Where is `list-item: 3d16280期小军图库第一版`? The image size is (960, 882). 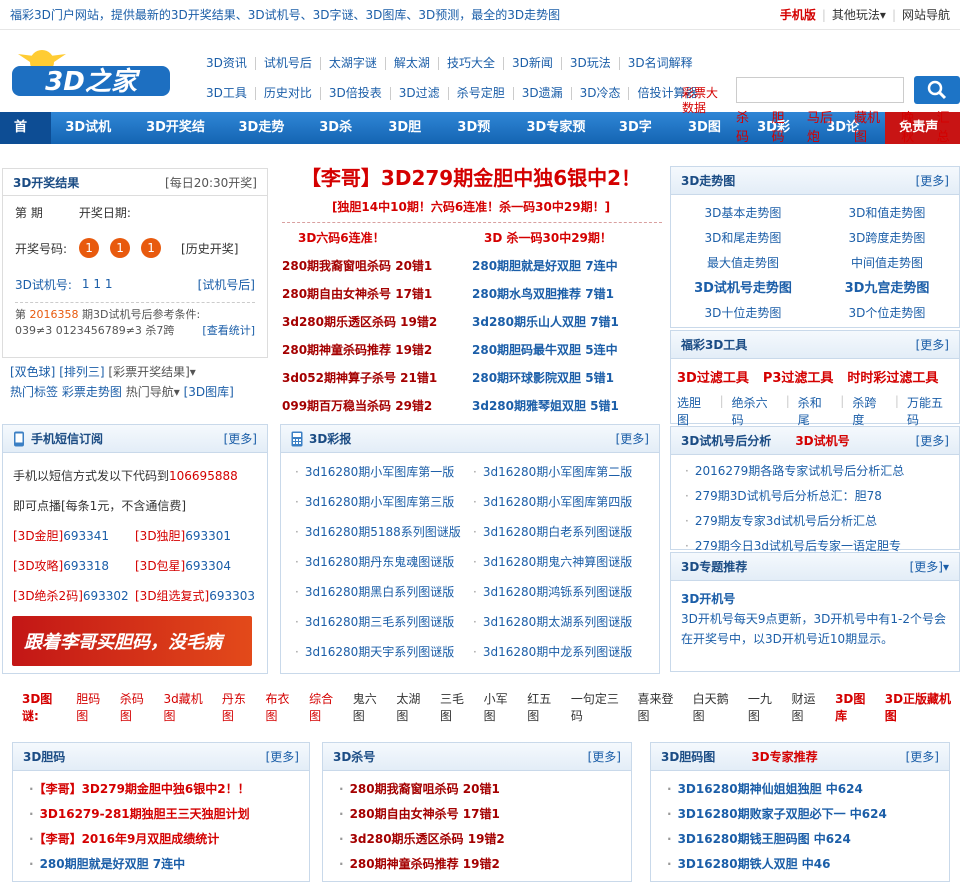 list-item: 3d16280期小军图库第一版 is located at coordinates (384, 472).